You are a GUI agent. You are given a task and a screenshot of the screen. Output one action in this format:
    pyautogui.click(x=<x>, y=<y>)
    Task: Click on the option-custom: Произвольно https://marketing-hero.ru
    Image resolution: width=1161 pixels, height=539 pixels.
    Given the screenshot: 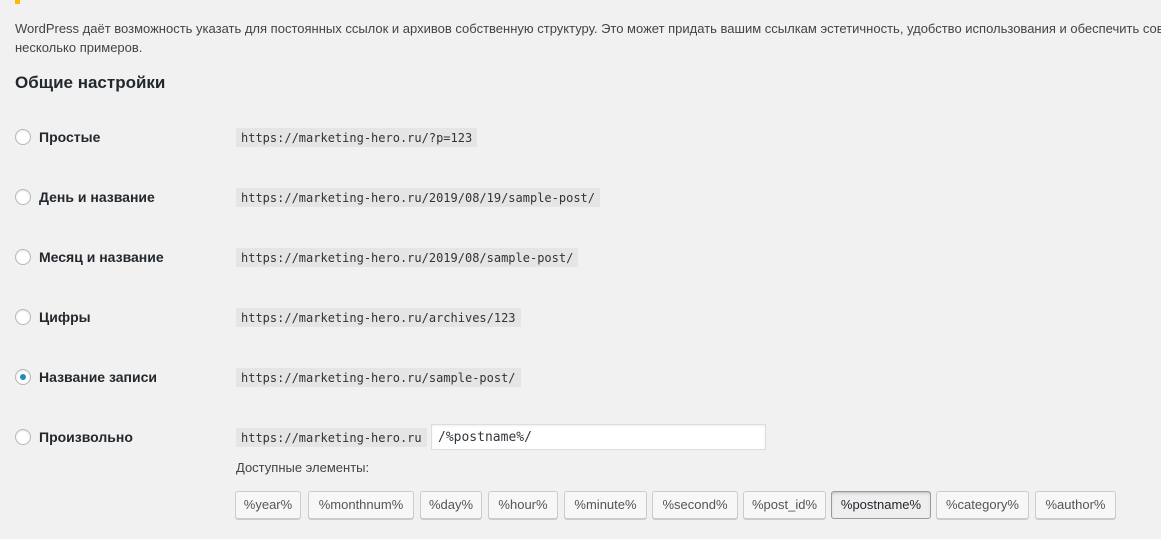 What is the action you would take?
    pyautogui.click(x=580, y=437)
    